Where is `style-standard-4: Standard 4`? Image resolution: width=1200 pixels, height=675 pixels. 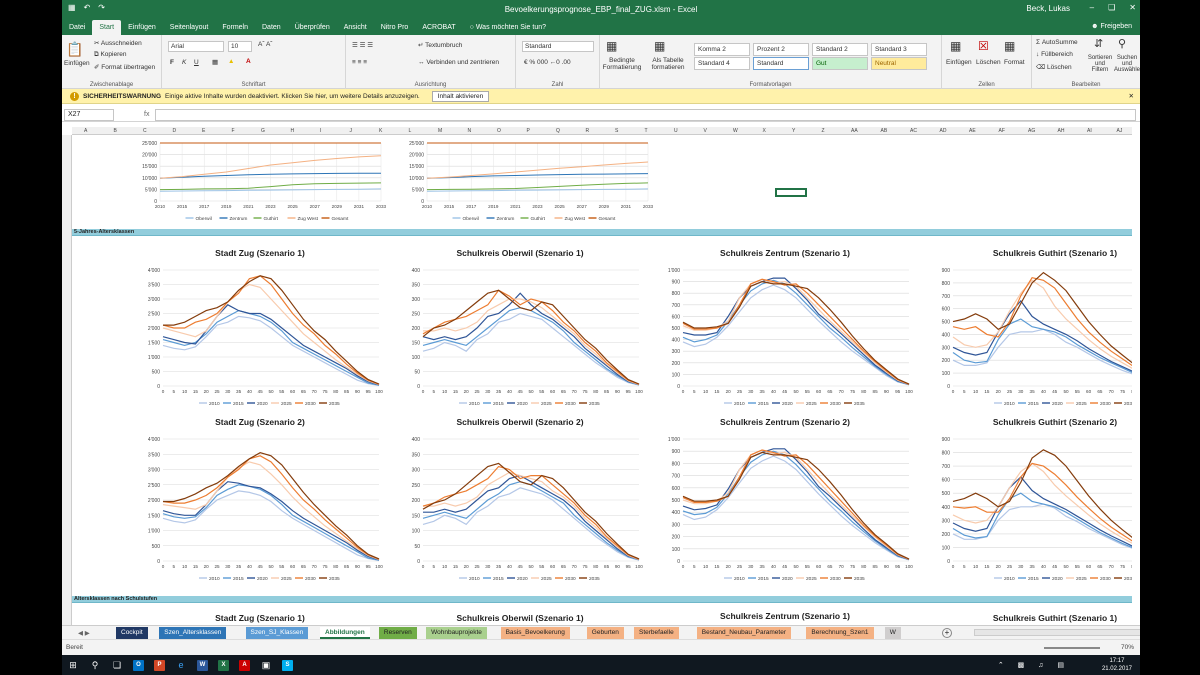 style-standard-4: Standard 4 is located at coordinates (722, 63).